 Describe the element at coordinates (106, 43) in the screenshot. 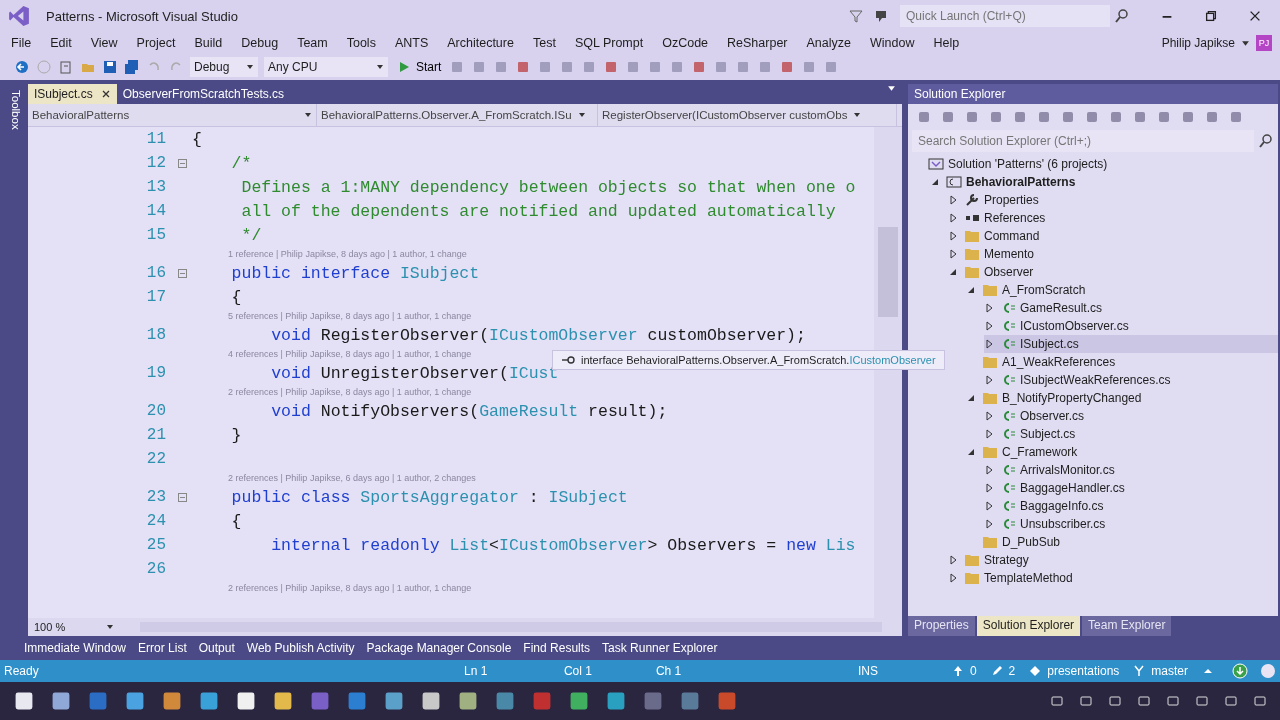

I see `menu-item: View` at that location.